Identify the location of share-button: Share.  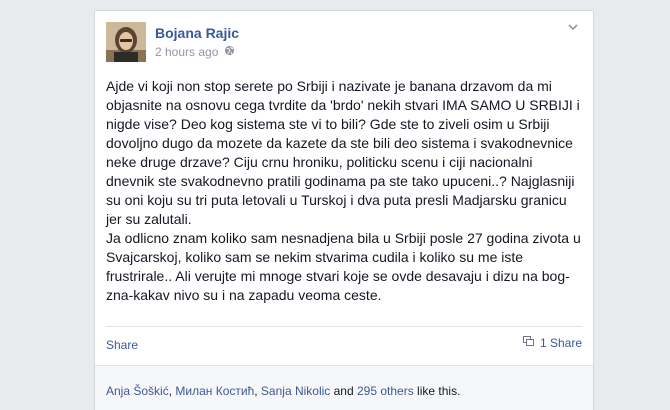
(122, 345).